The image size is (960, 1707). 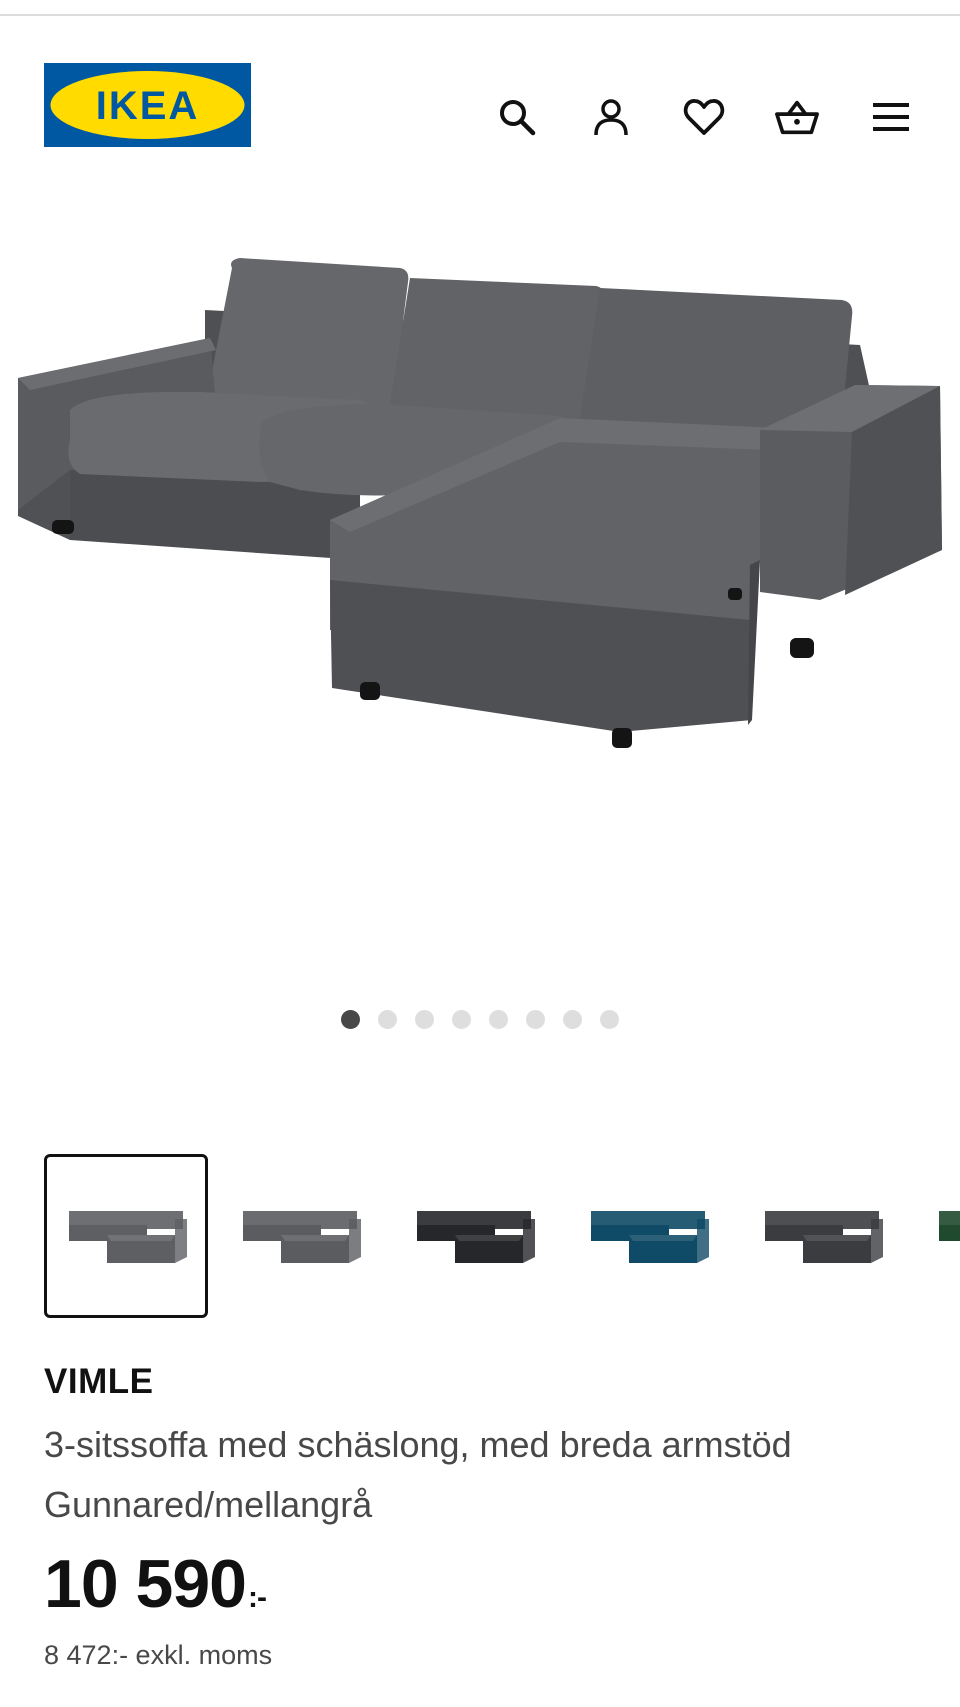 I want to click on site-header: IKEA, so click(x=480, y=89).